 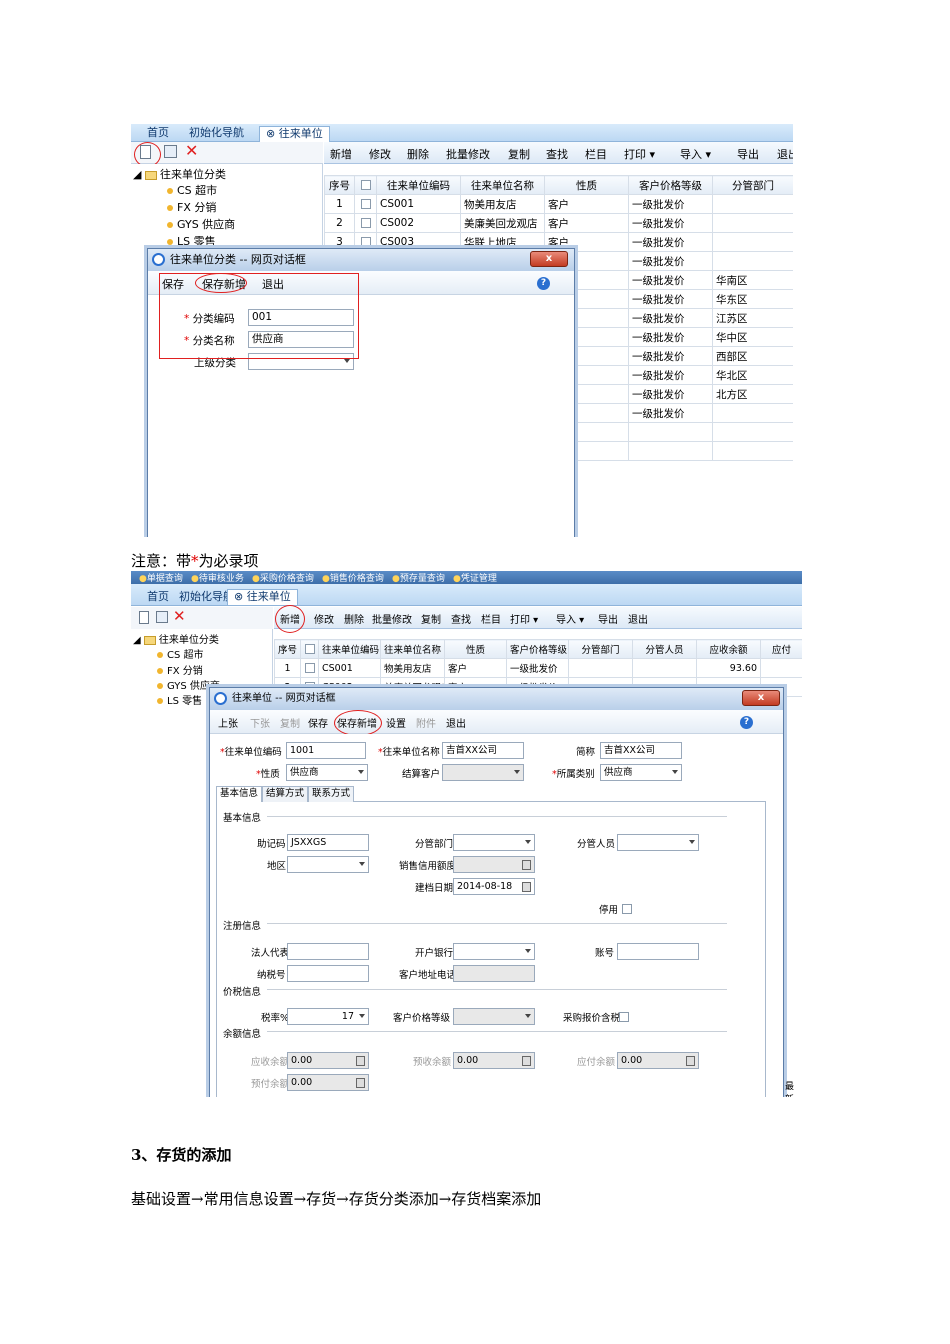 I want to click on subtab-settlement: 结算方式, so click(x=285, y=794).